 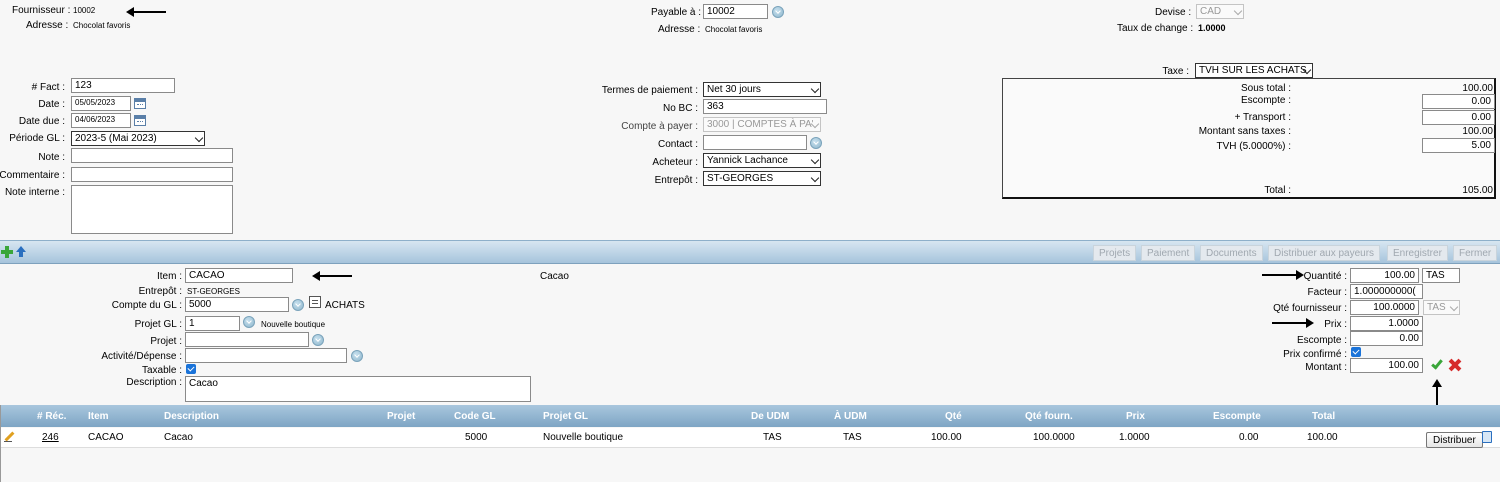 I want to click on subtotal-label: Sous total :, so click(x=1265, y=88).